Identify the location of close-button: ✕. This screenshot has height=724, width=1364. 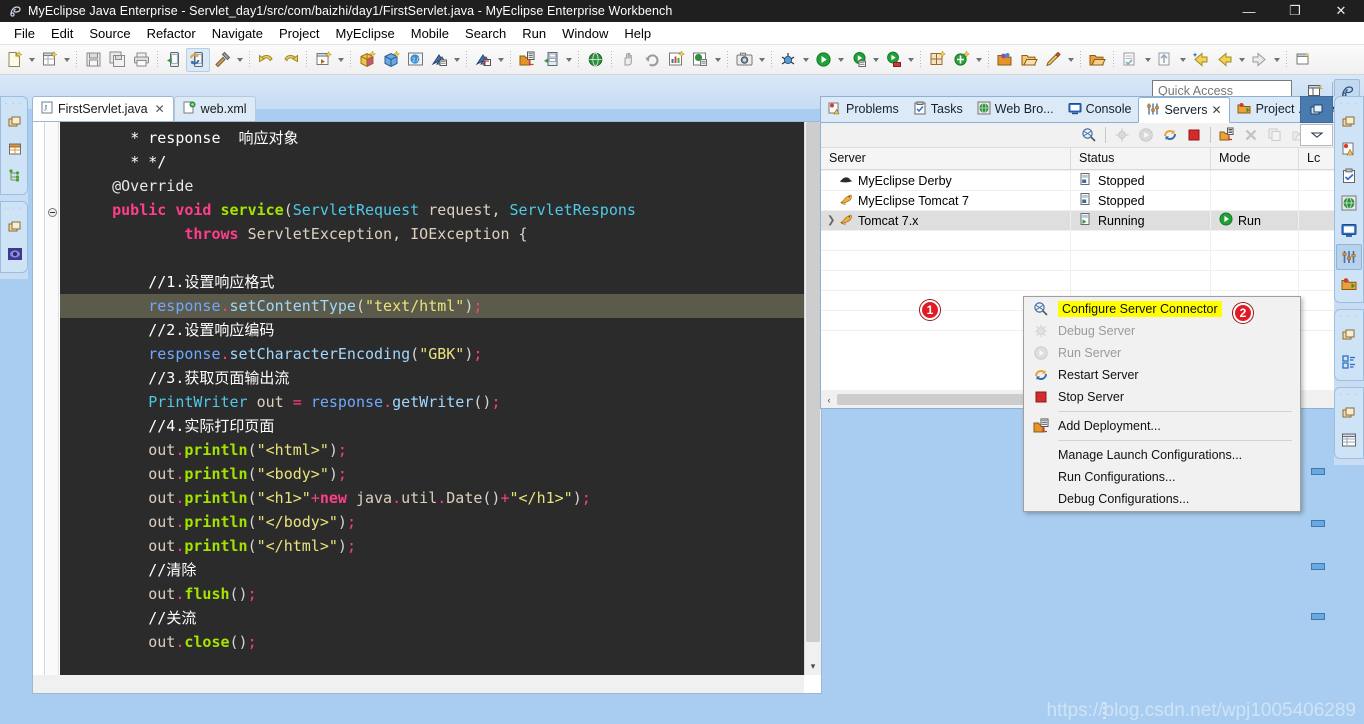
(1341, 11).